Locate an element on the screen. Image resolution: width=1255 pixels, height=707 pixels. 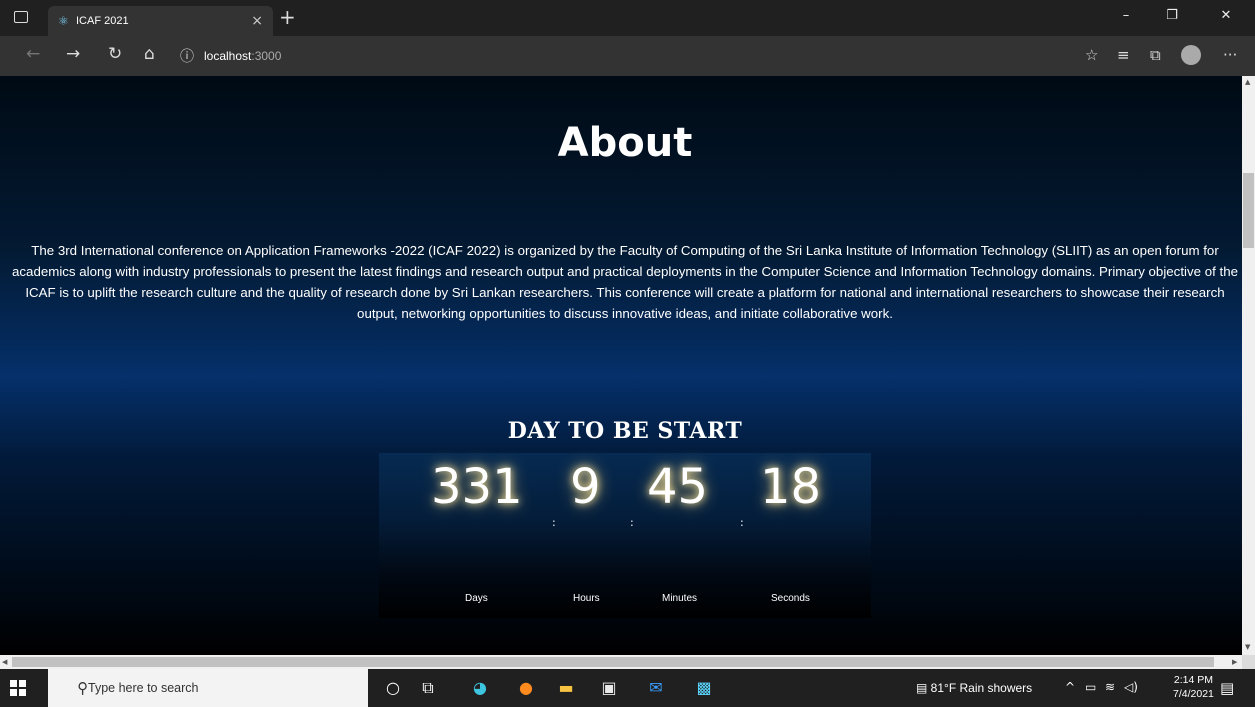
store-icon: ▣ is located at coordinates (609, 688).